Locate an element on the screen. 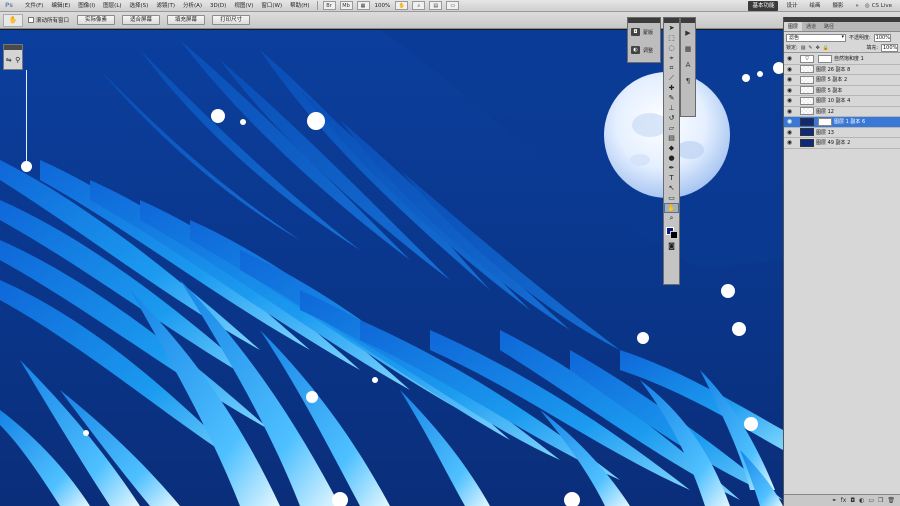 This screenshot has width=900, height=506. minibridge-icon: Mb is located at coordinates (346, 5).